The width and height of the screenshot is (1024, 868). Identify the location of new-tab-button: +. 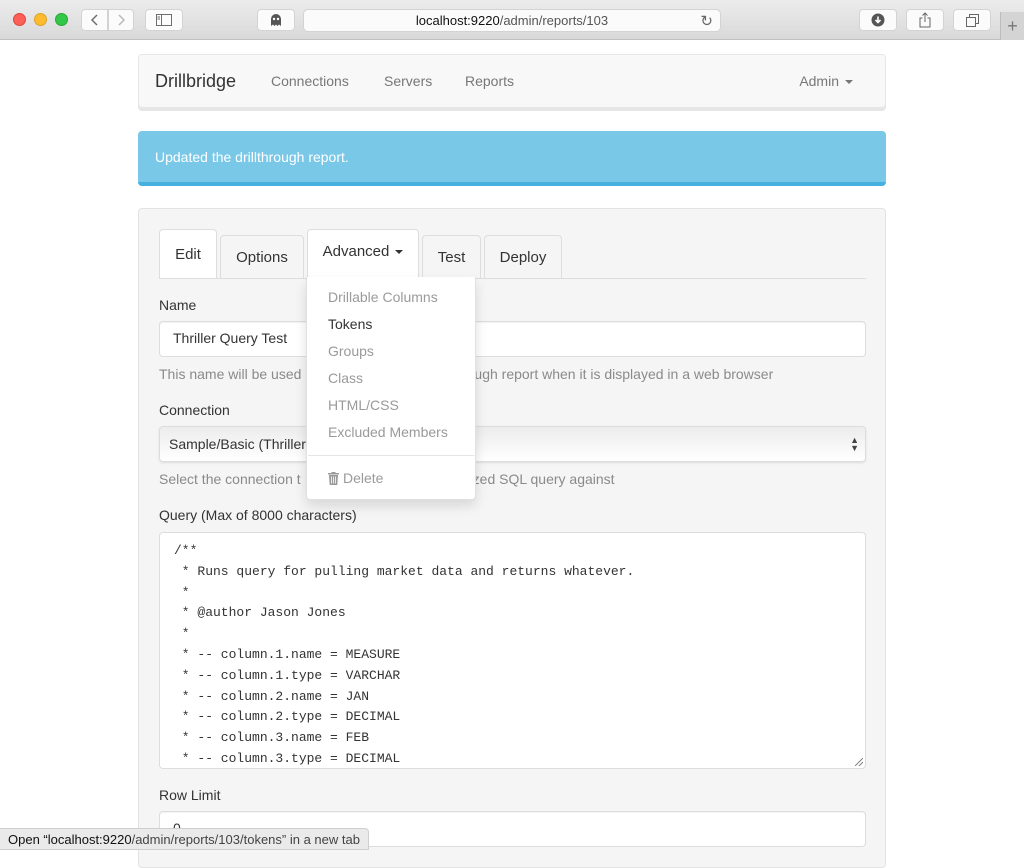
(1012, 26).